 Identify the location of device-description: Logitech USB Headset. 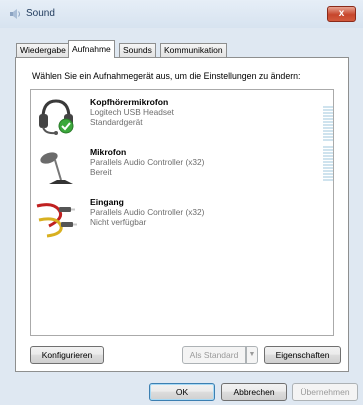
(132, 112).